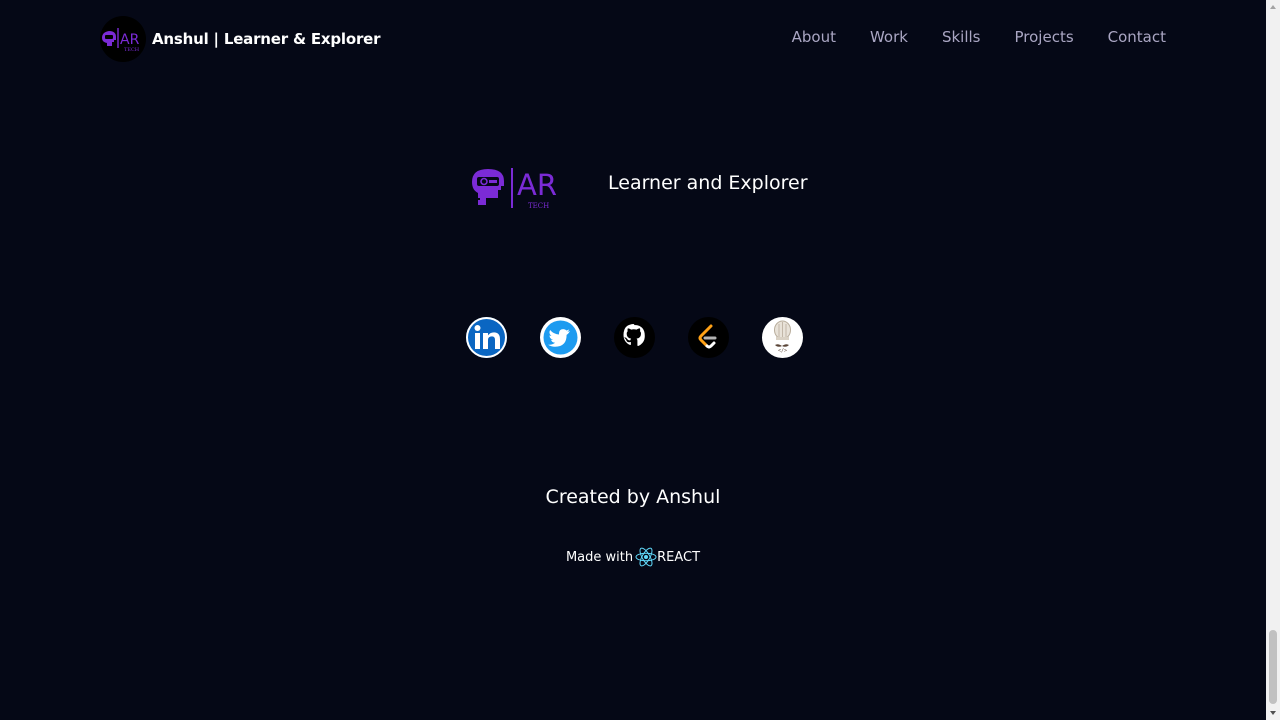  Describe the element at coordinates (1044, 37) in the screenshot. I see `nav-link-projects: Projects` at that location.